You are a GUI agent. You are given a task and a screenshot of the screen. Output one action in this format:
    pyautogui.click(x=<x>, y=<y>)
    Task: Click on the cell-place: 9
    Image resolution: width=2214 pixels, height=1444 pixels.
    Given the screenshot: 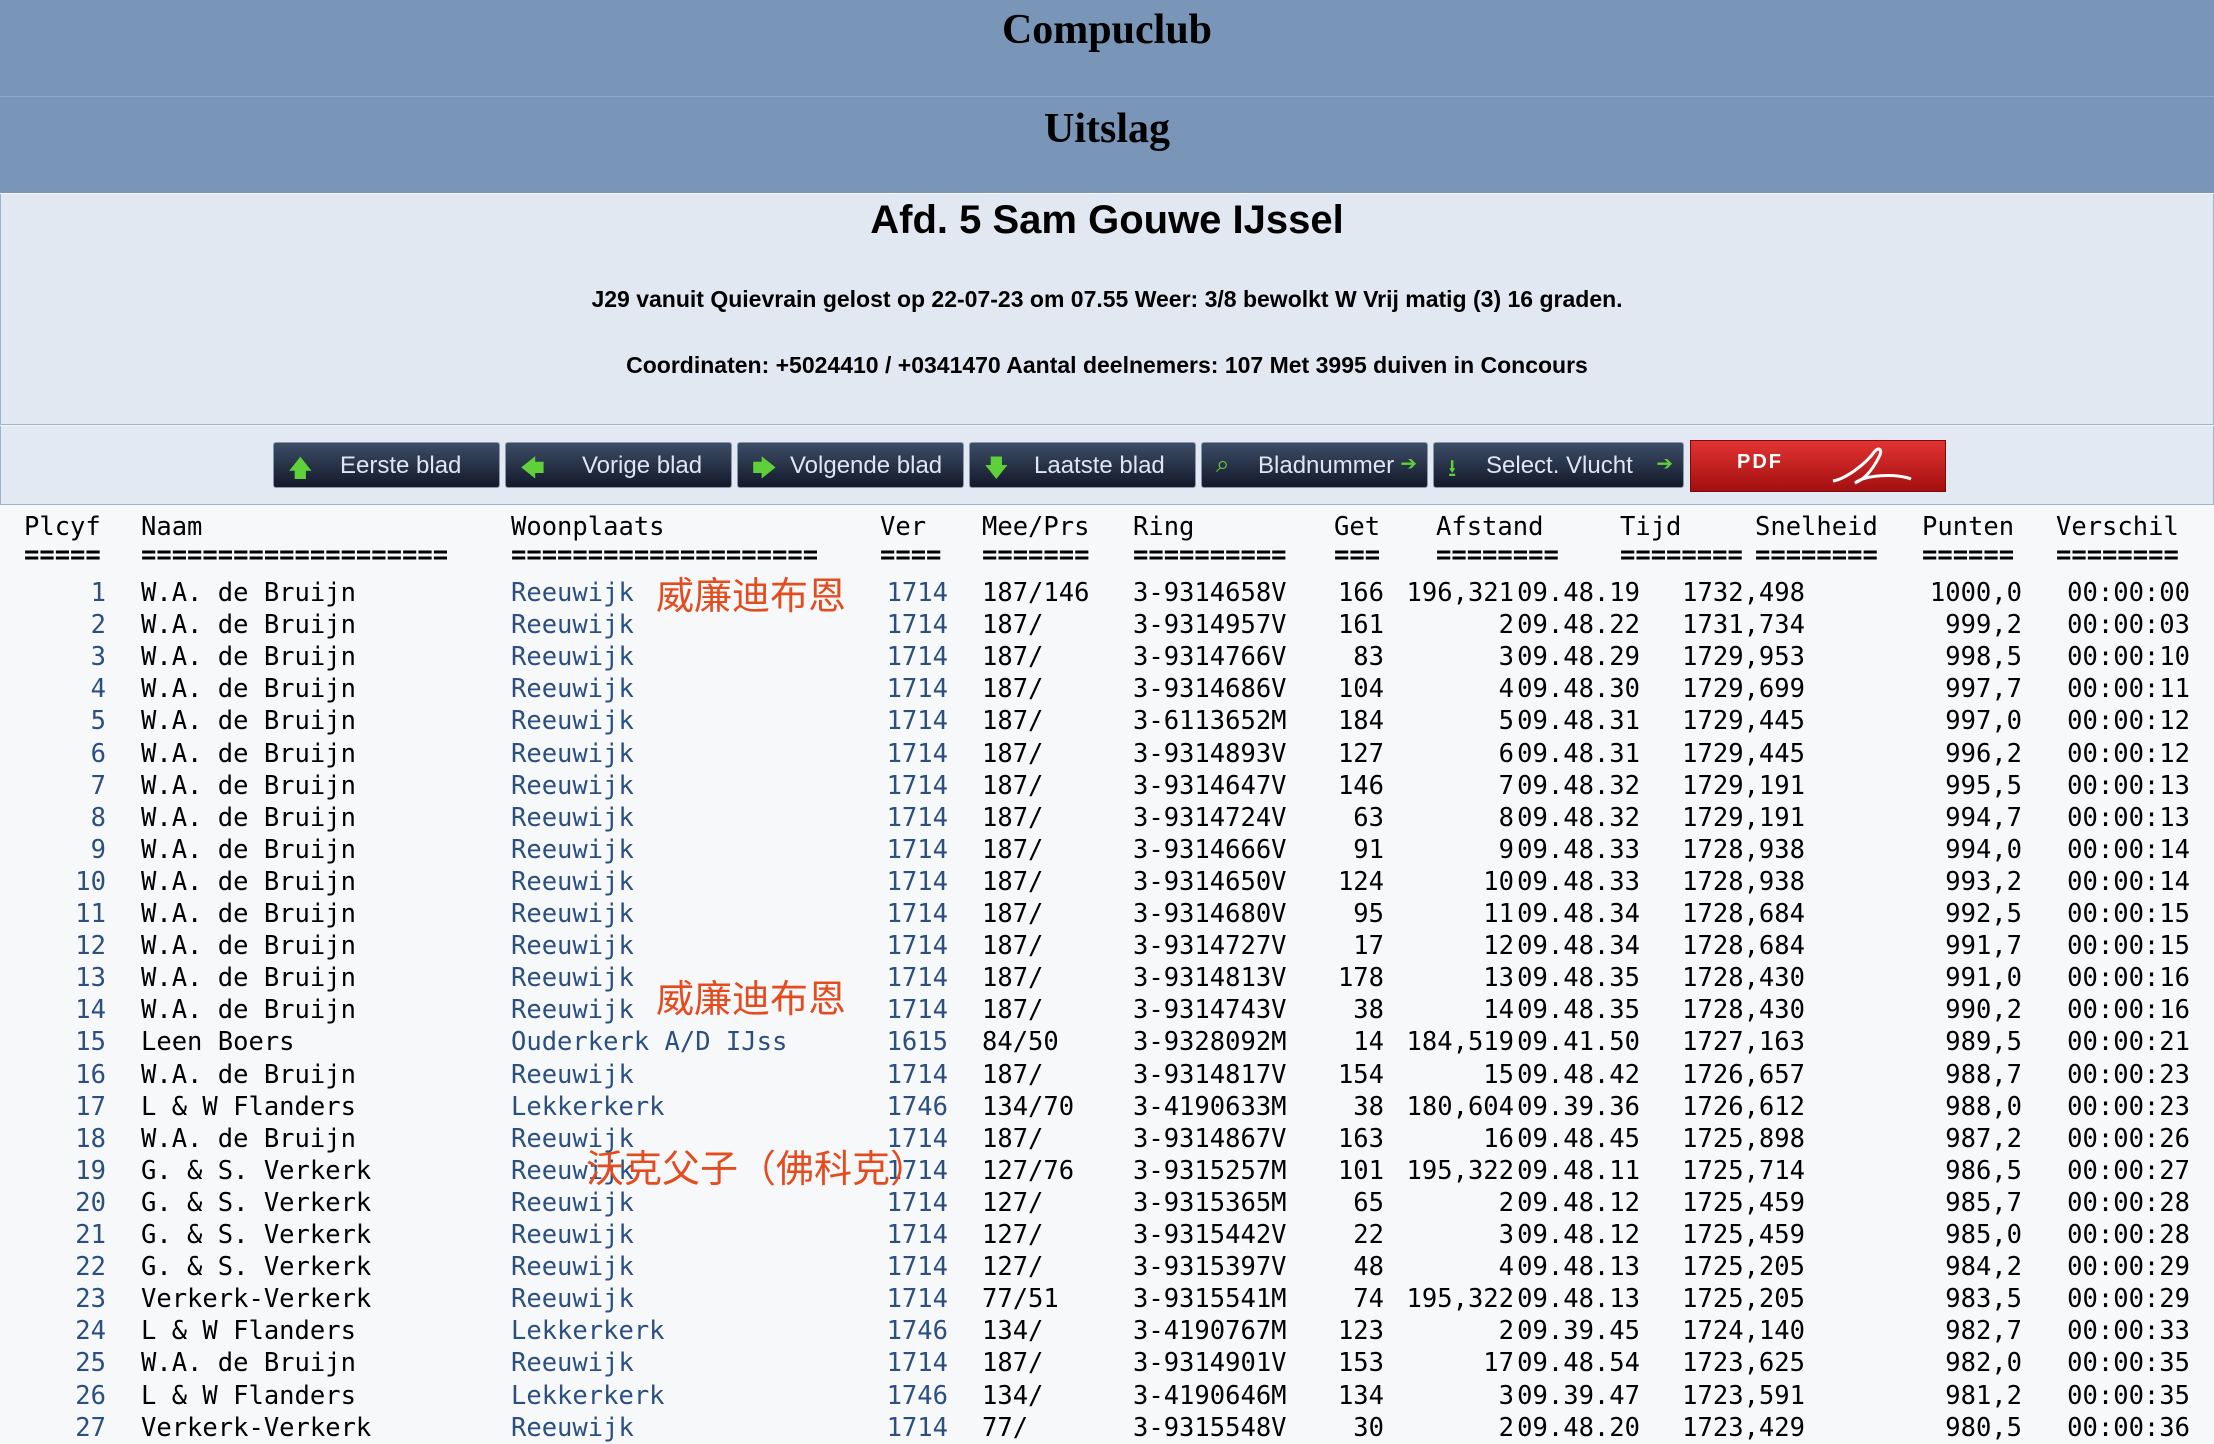 What is the action you would take?
    pyautogui.click(x=98, y=850)
    